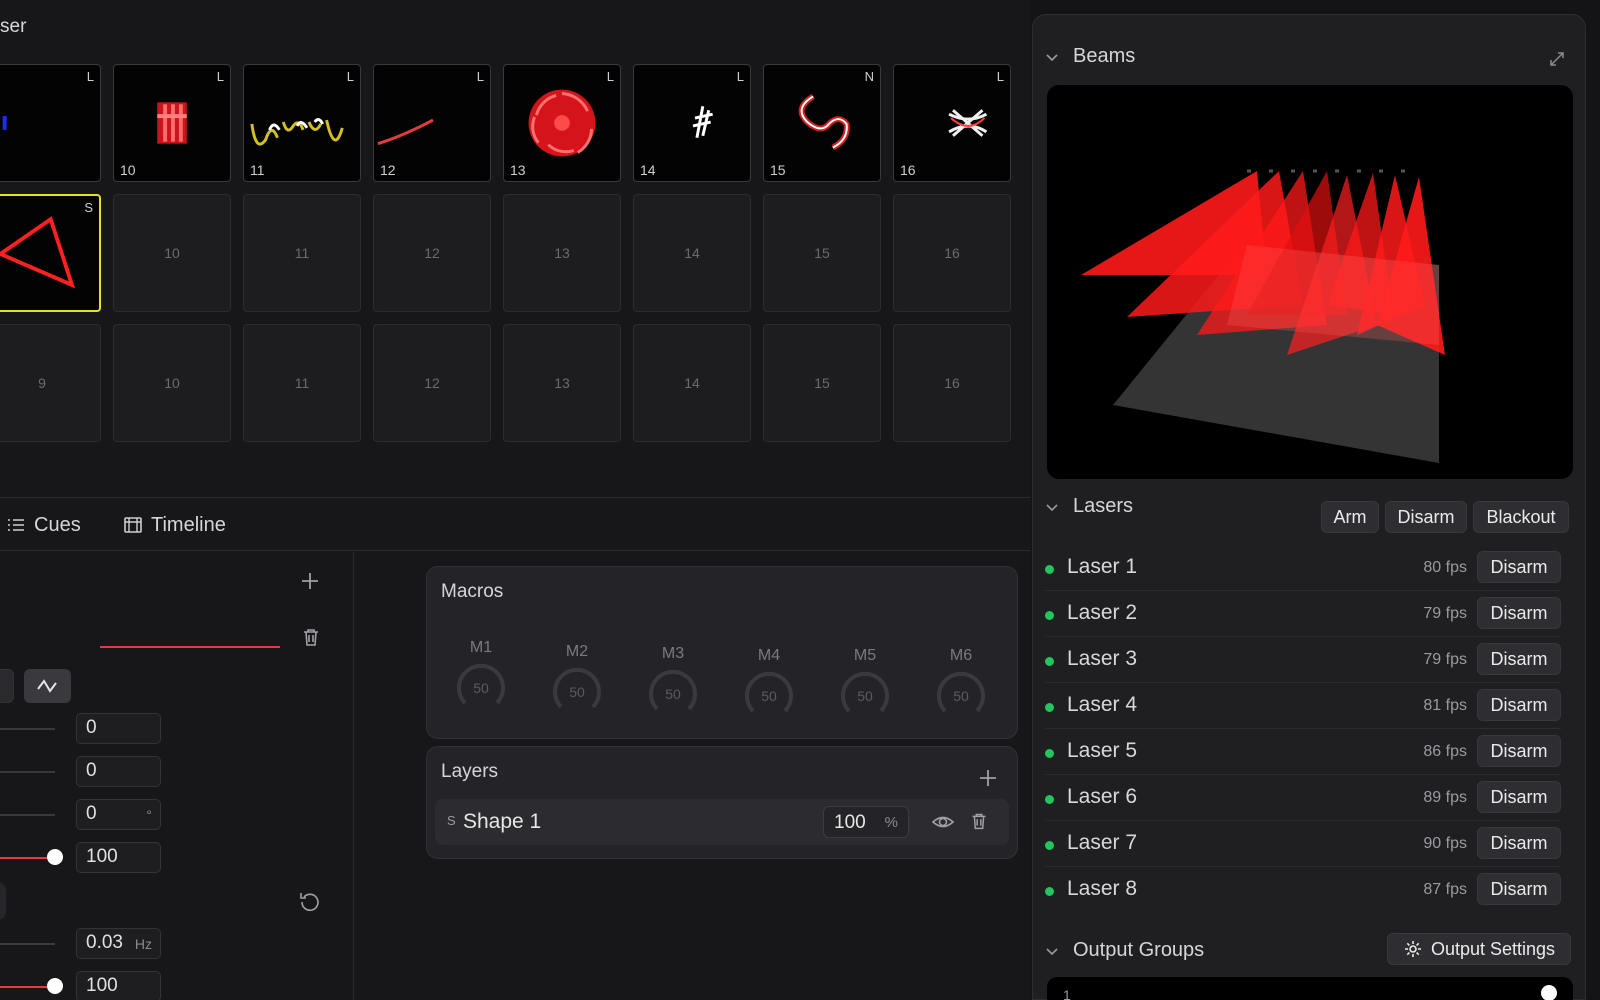 This screenshot has width=1600, height=1000. What do you see at coordinates (1303, 614) in the screenshot?
I see `laser-row-2: Laser 2 79 fps Disarm` at bounding box center [1303, 614].